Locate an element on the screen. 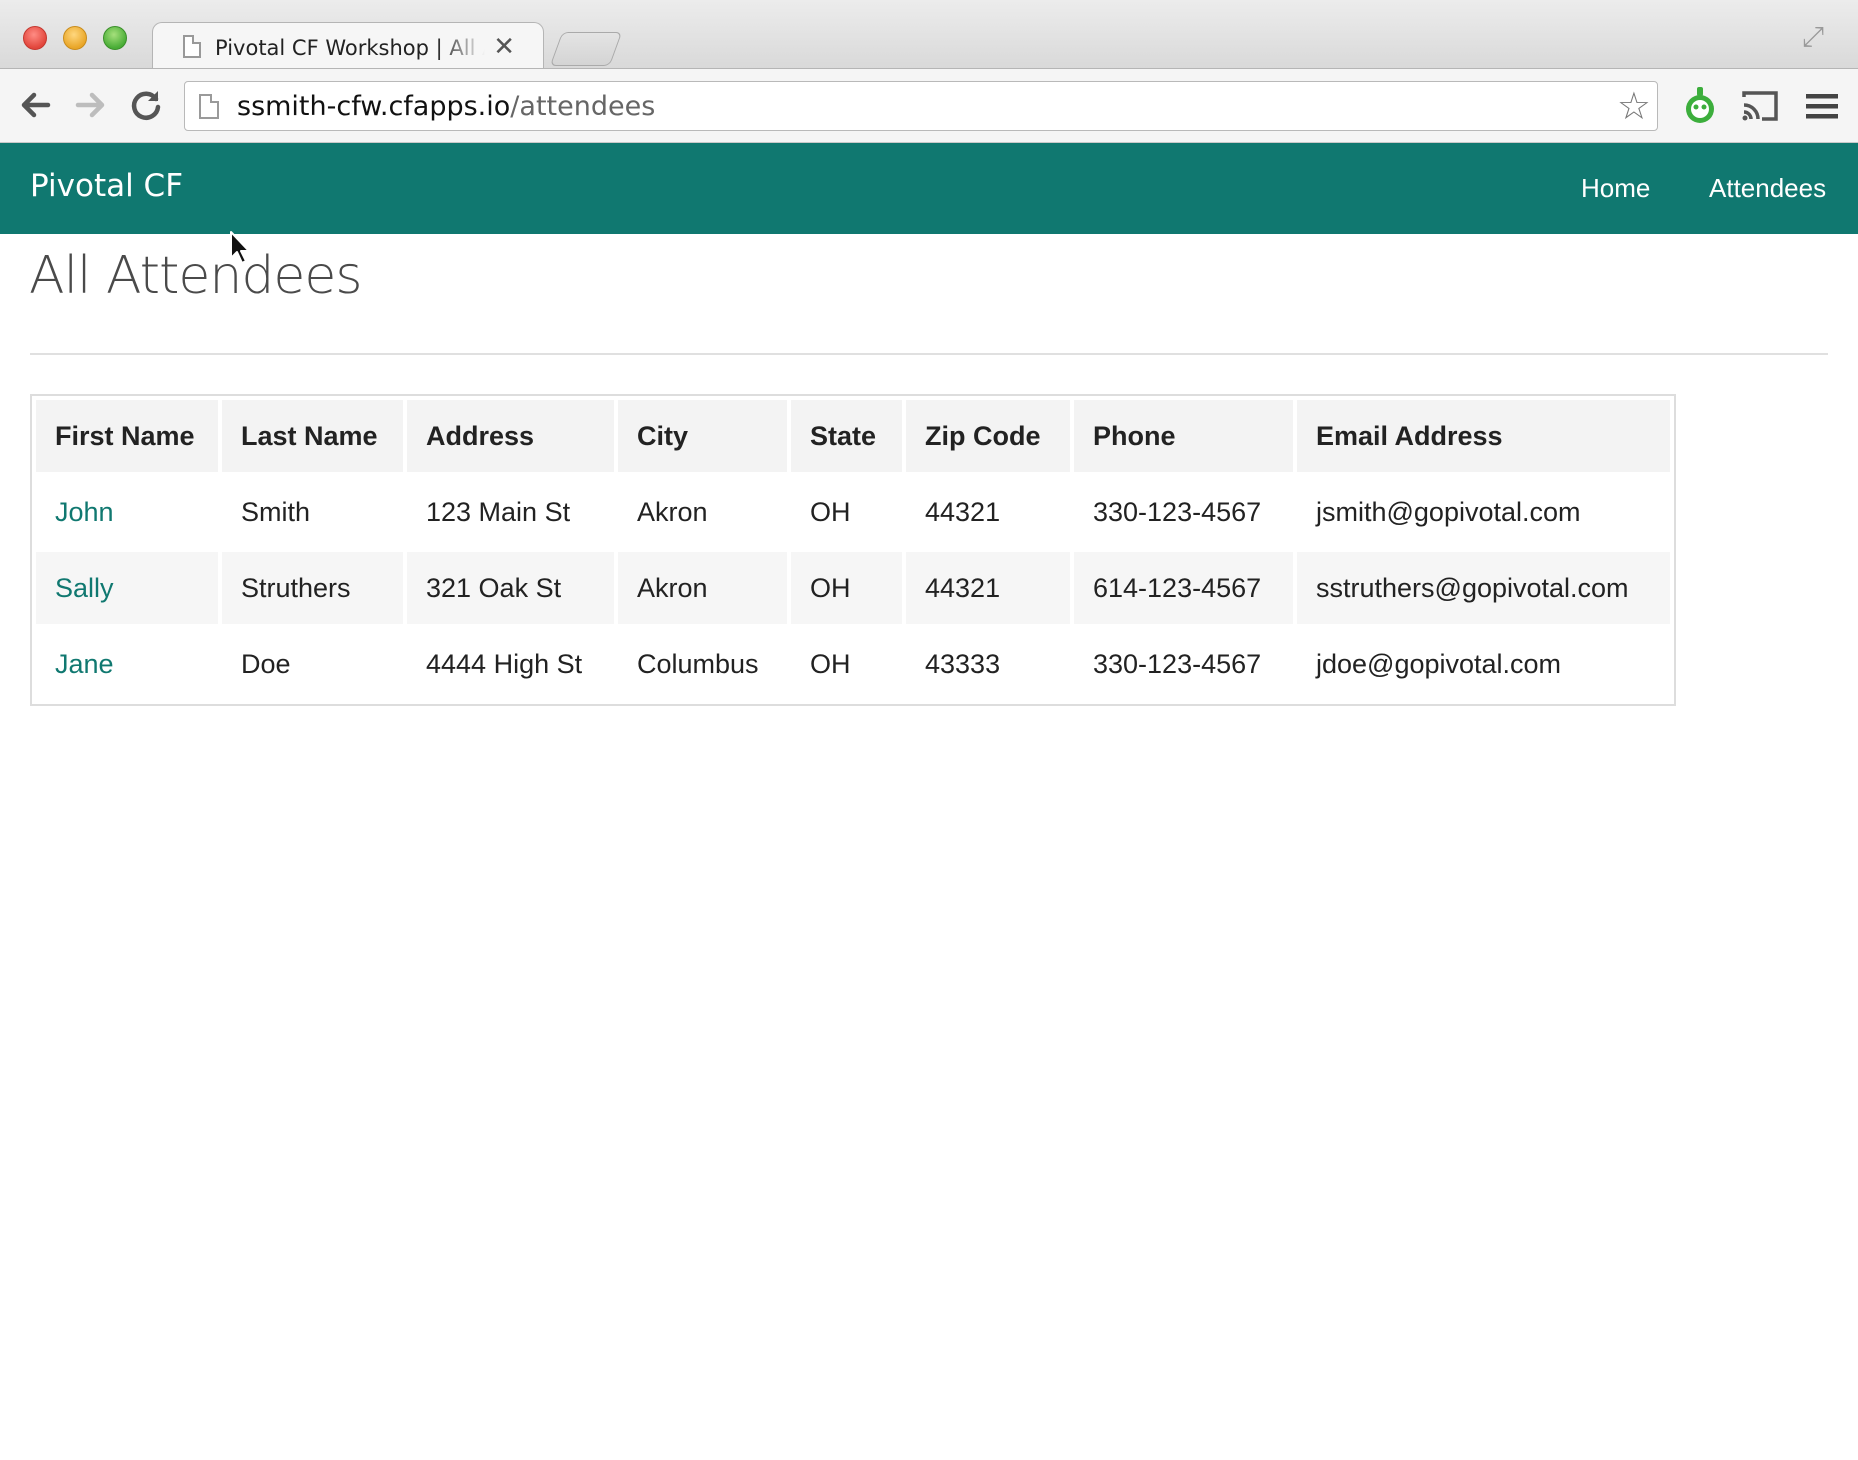  cast-icon is located at coordinates (1760, 106).